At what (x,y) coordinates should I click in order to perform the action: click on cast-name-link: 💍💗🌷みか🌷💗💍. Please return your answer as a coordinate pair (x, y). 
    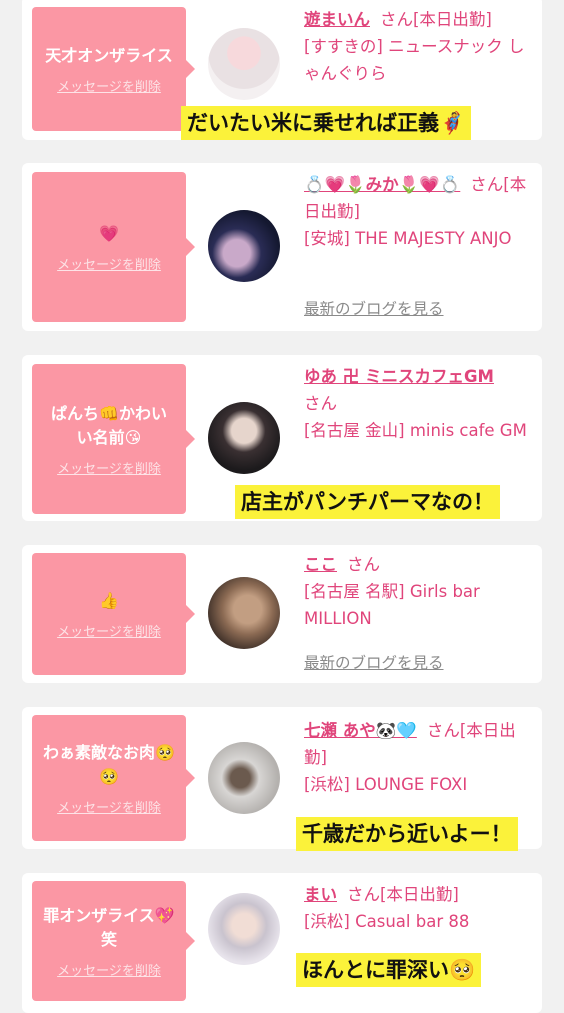
    Looking at the image, I should click on (382, 184).